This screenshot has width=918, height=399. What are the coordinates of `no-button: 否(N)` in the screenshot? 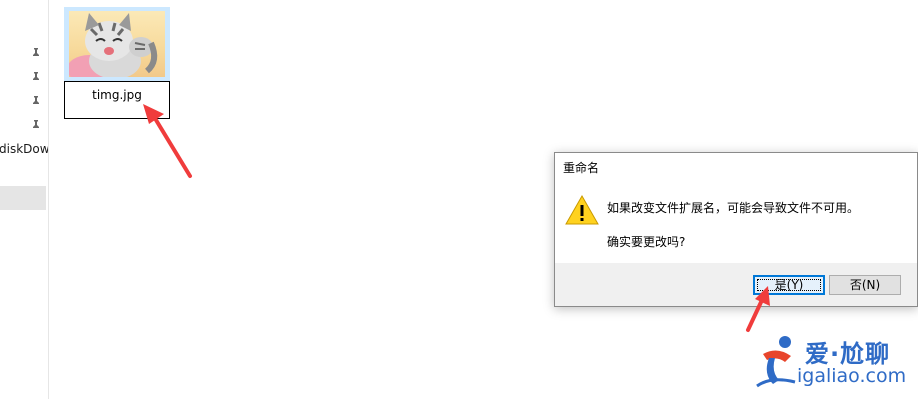 It's located at (865, 285).